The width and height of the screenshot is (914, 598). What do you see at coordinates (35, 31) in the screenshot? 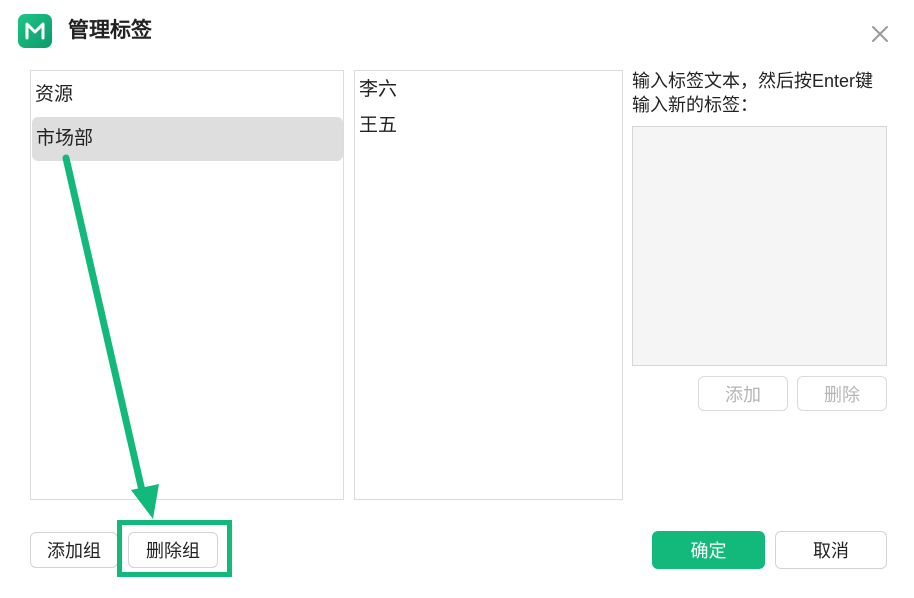
I see `app-logo-icon` at bounding box center [35, 31].